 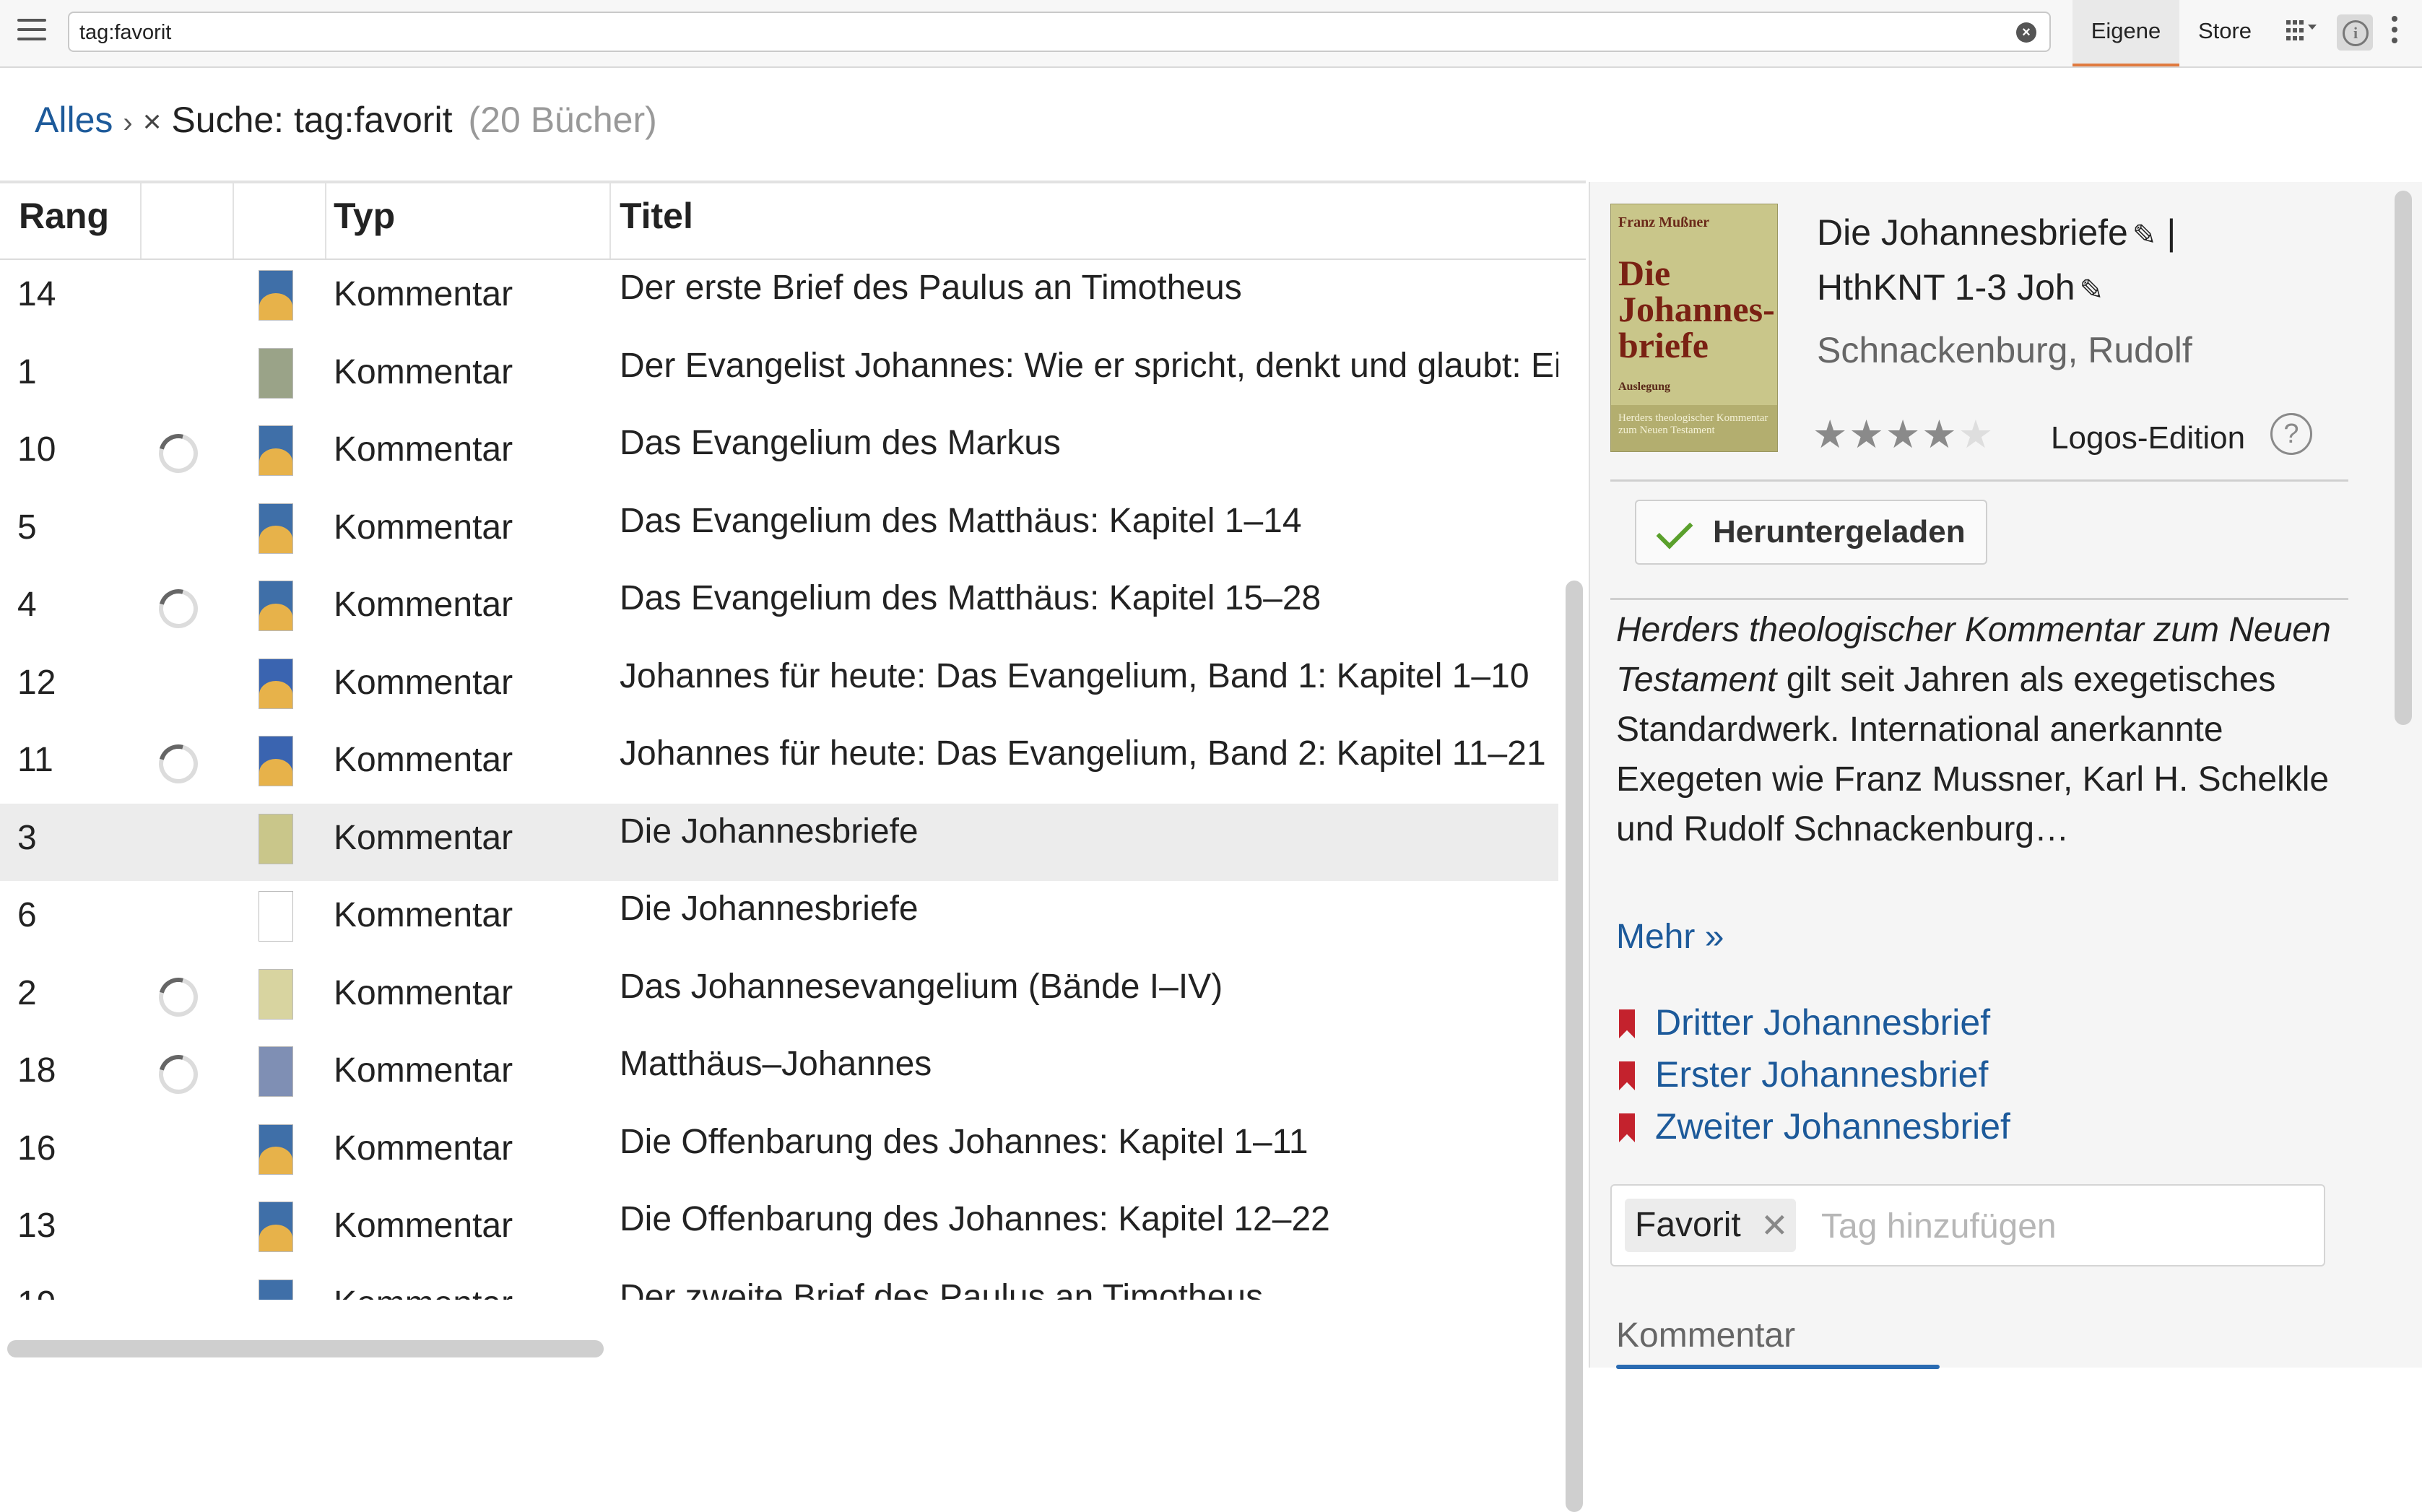 What do you see at coordinates (36, 449) in the screenshot?
I see `row-rang: 10` at bounding box center [36, 449].